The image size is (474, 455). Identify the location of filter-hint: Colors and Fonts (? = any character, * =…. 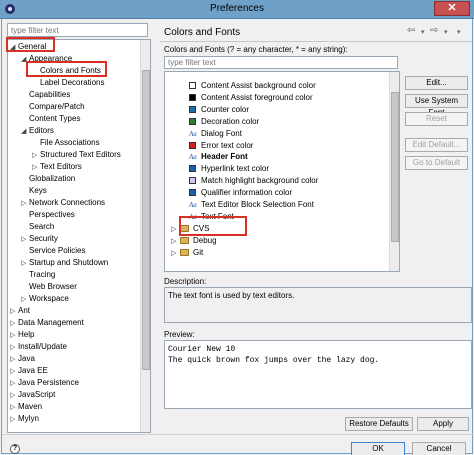
(256, 49).